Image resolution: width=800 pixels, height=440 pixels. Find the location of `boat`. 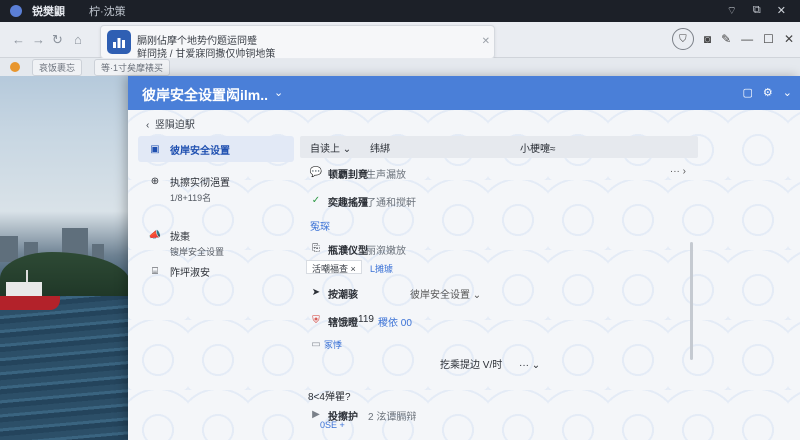

boat is located at coordinates (30, 290).